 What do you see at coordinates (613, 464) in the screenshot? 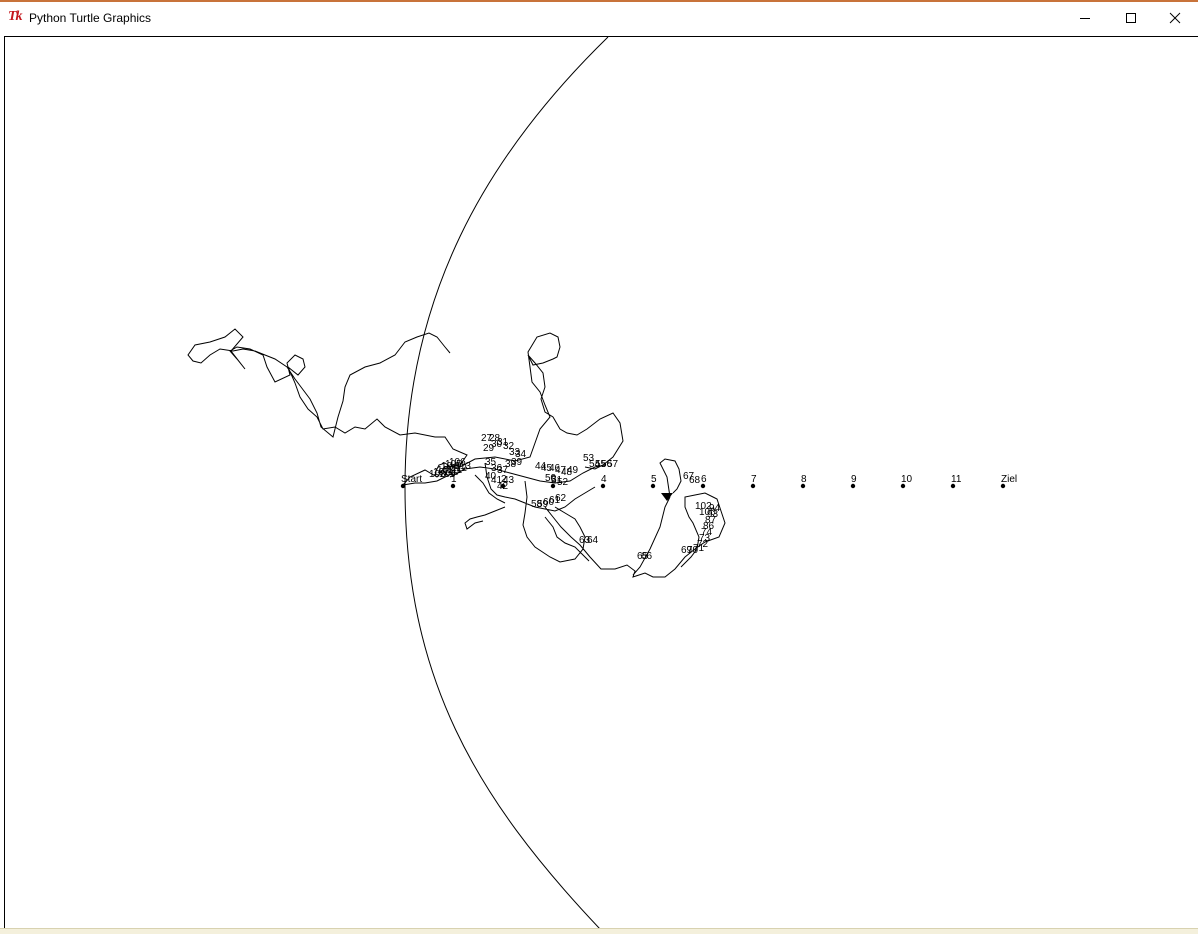
I see `step-label: 57` at bounding box center [613, 464].